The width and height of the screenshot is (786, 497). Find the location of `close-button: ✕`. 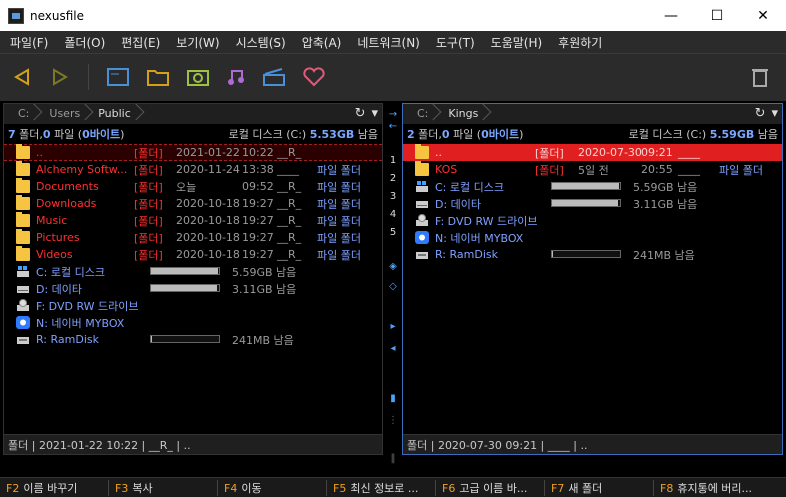

close-button: ✕ is located at coordinates (763, 15).